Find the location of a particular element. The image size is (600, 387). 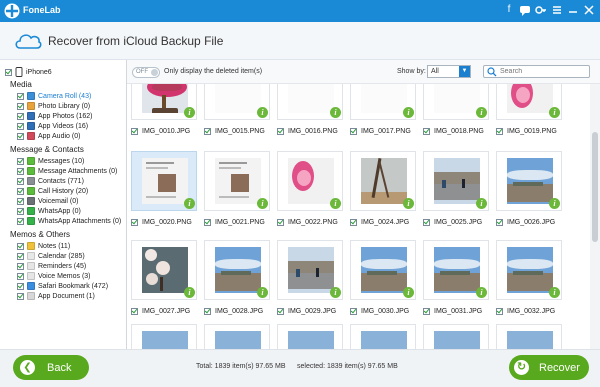

photo-caption: IMG_0021.PNG is located at coordinates (234, 222).